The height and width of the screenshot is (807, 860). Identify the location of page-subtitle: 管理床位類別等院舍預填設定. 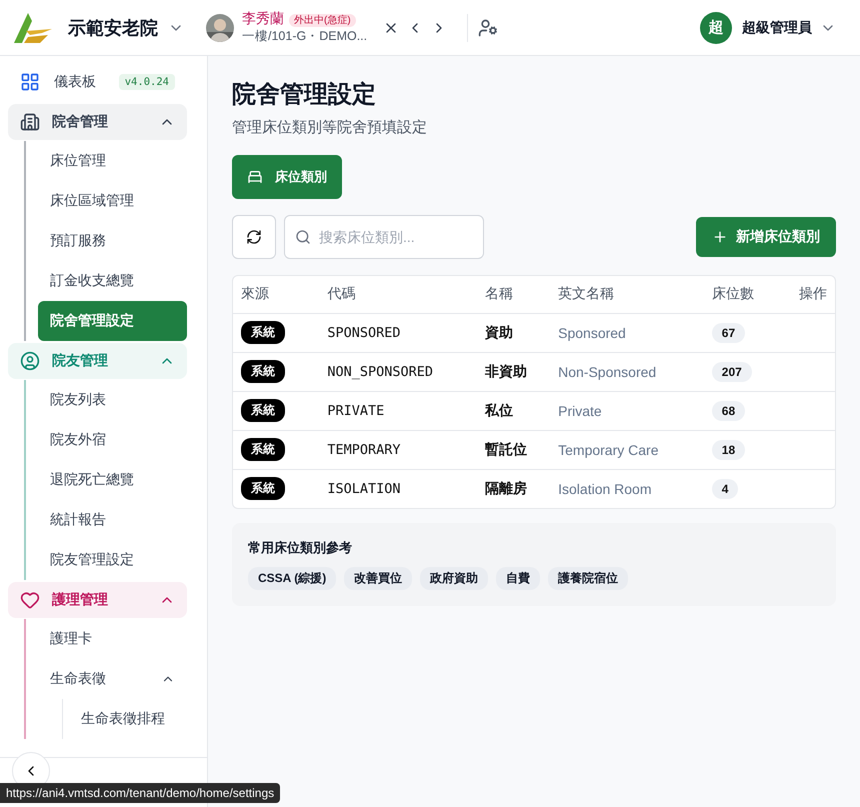
(330, 127).